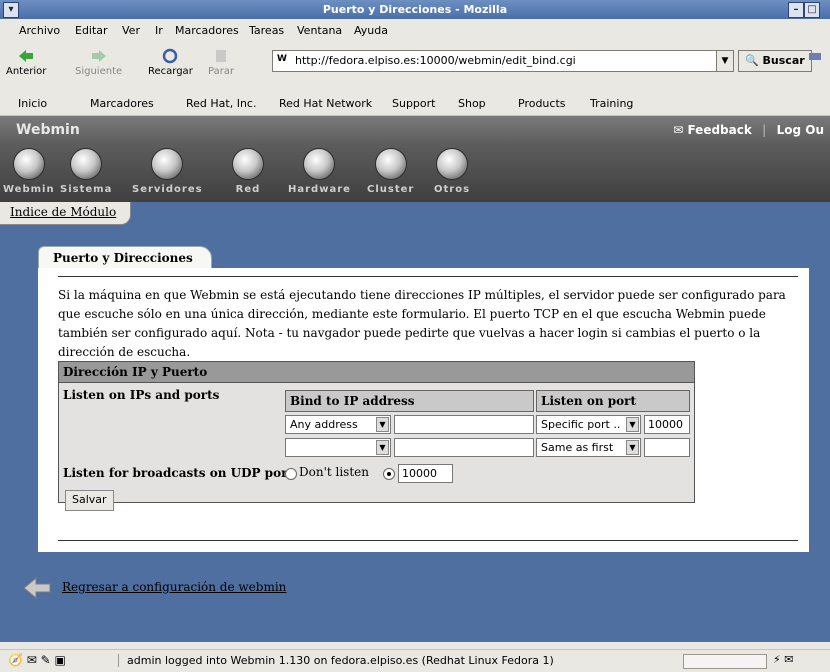 Image resolution: width=830 pixels, height=672 pixels. What do you see at coordinates (338, 447) in the screenshot?
I see `bind-address-select-2: ▼` at bounding box center [338, 447].